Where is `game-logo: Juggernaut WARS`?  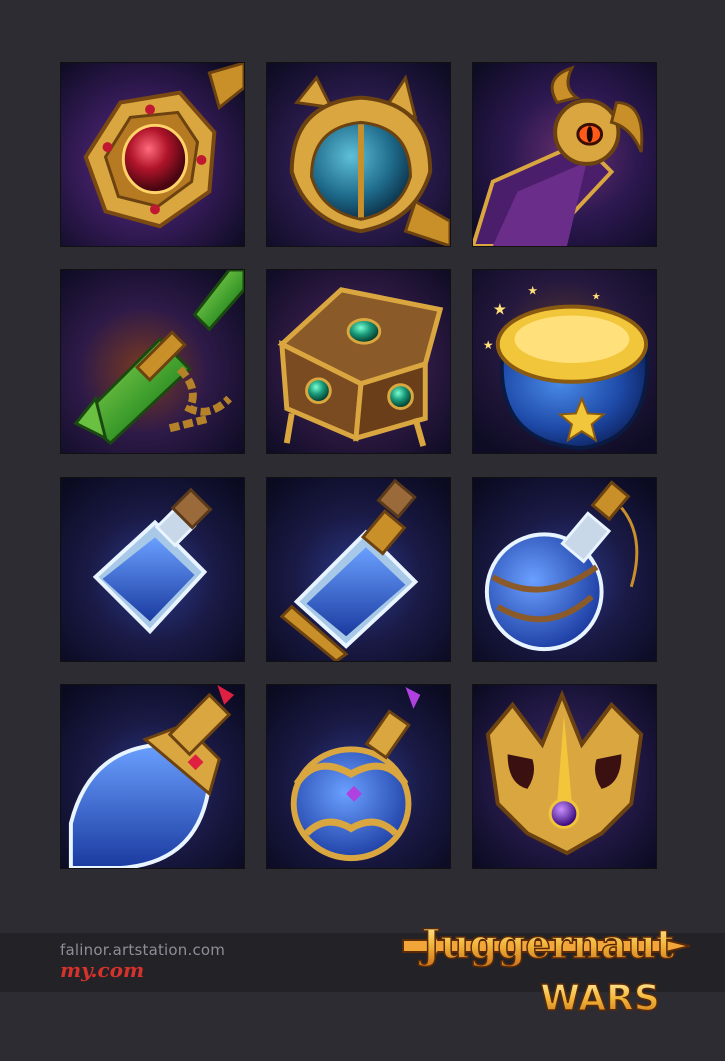 game-logo: Juggernaut WARS is located at coordinates (548, 965).